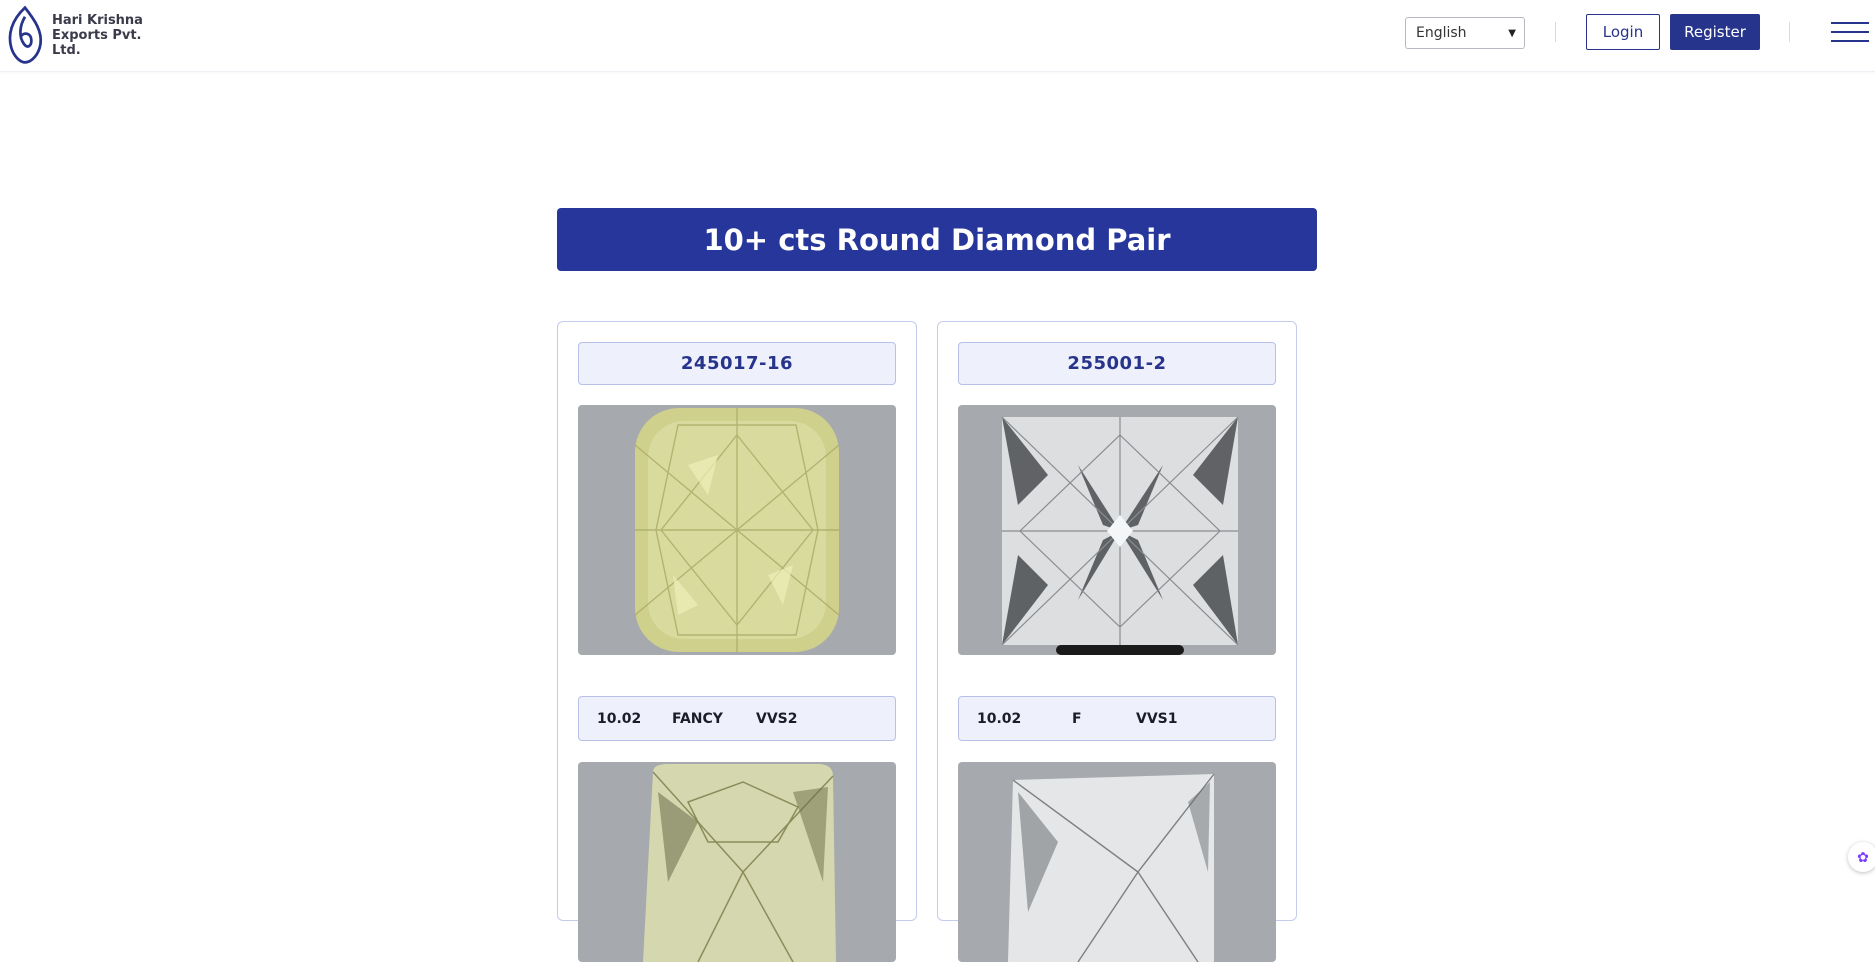 This screenshot has width=1875, height=962. I want to click on stone-id: 245017-16, so click(737, 363).